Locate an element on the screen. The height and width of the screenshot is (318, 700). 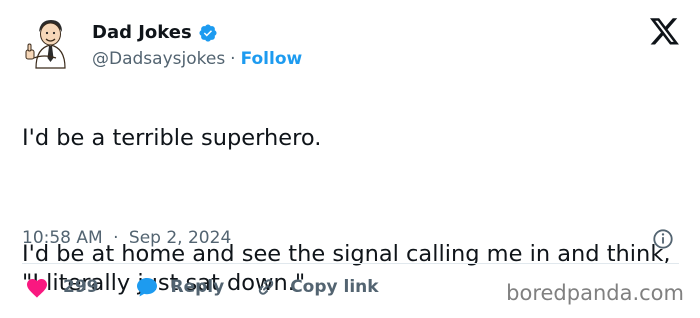
x-logo-icon is located at coordinates (665, 32).